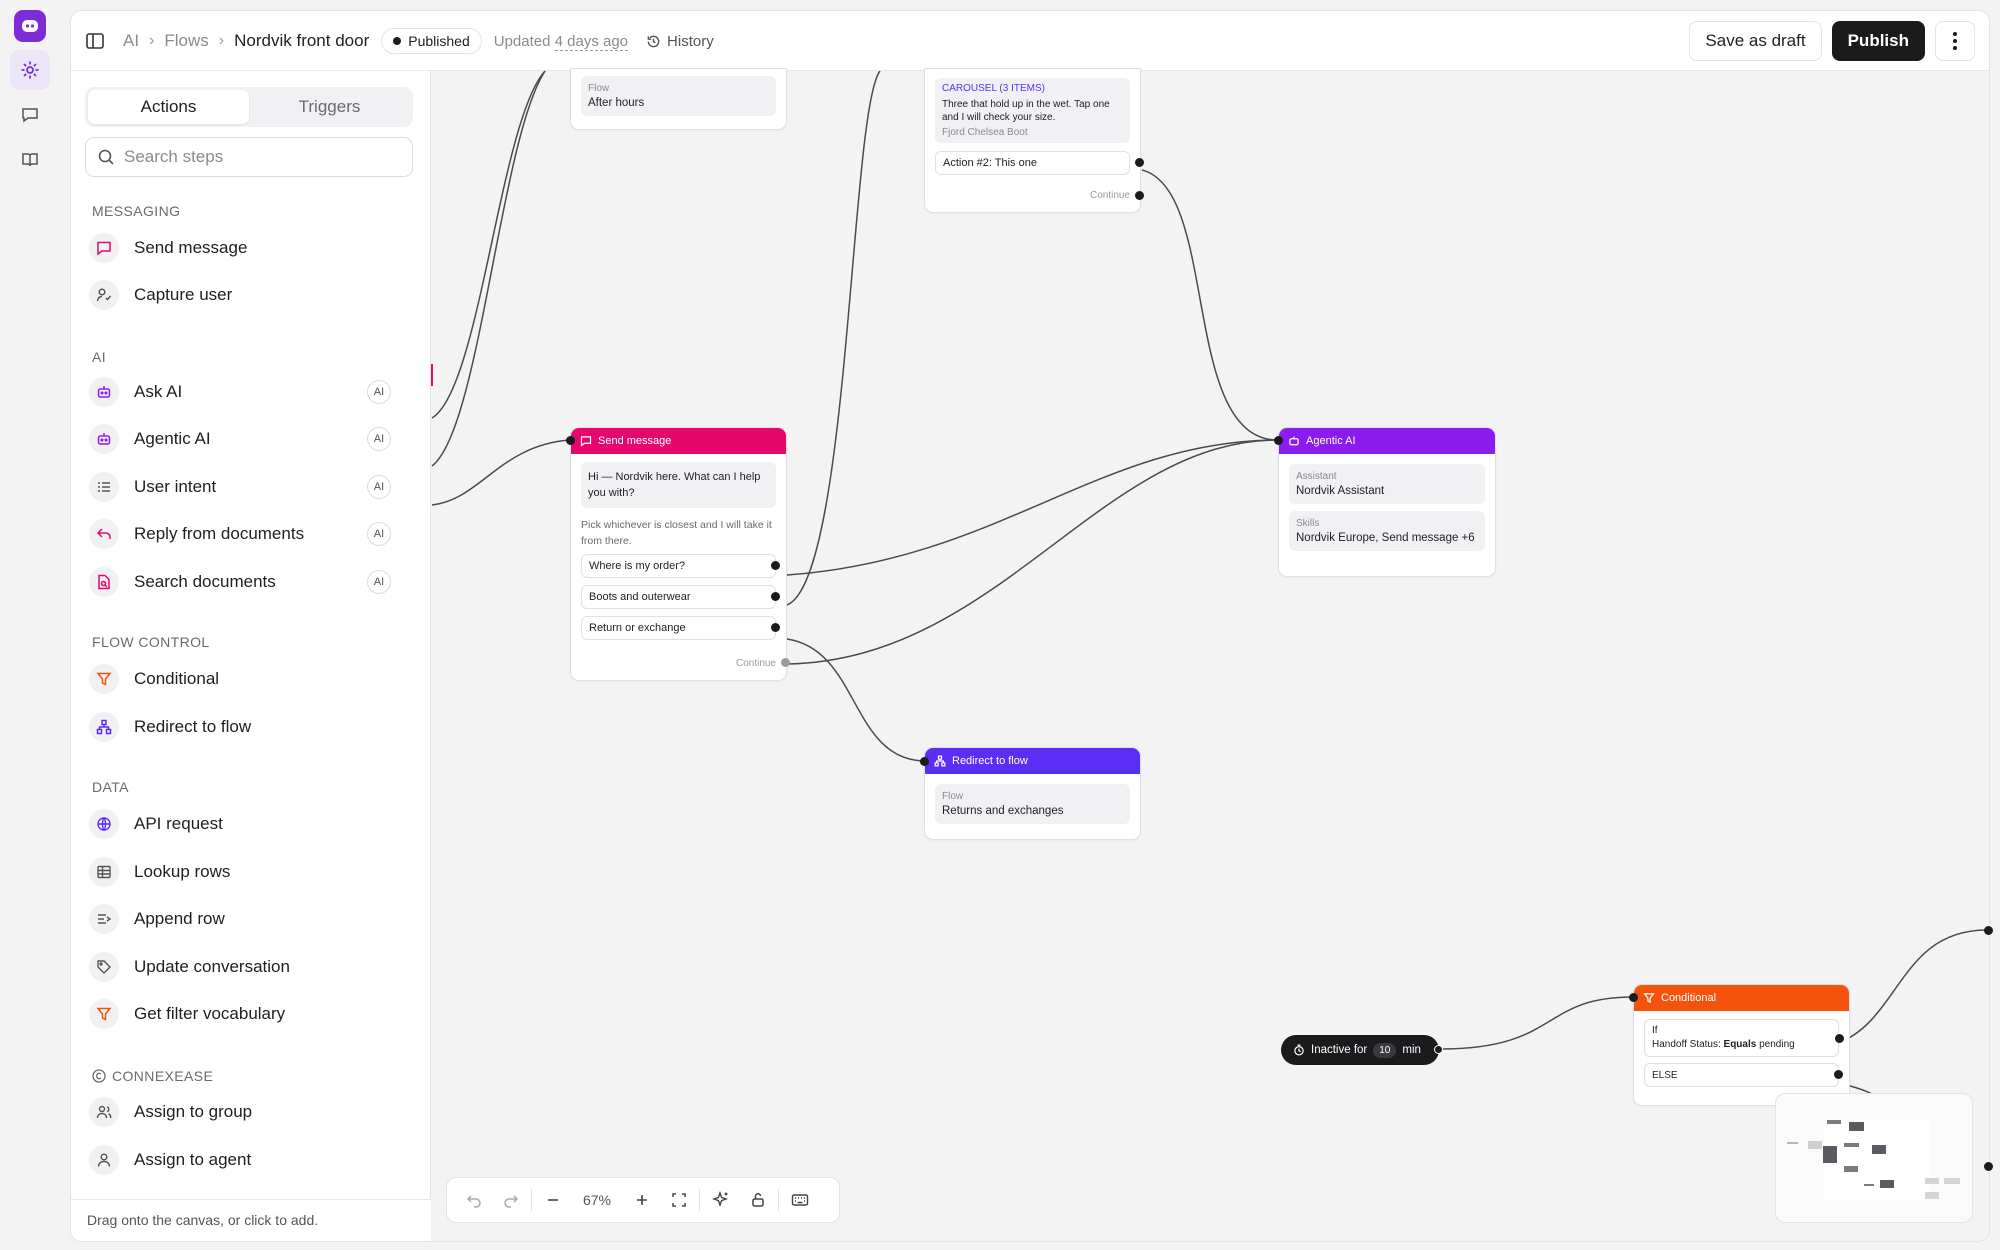 This screenshot has width=2000, height=1250. Describe the element at coordinates (245, 679) in the screenshot. I see `step-conditional: Conditional` at that location.